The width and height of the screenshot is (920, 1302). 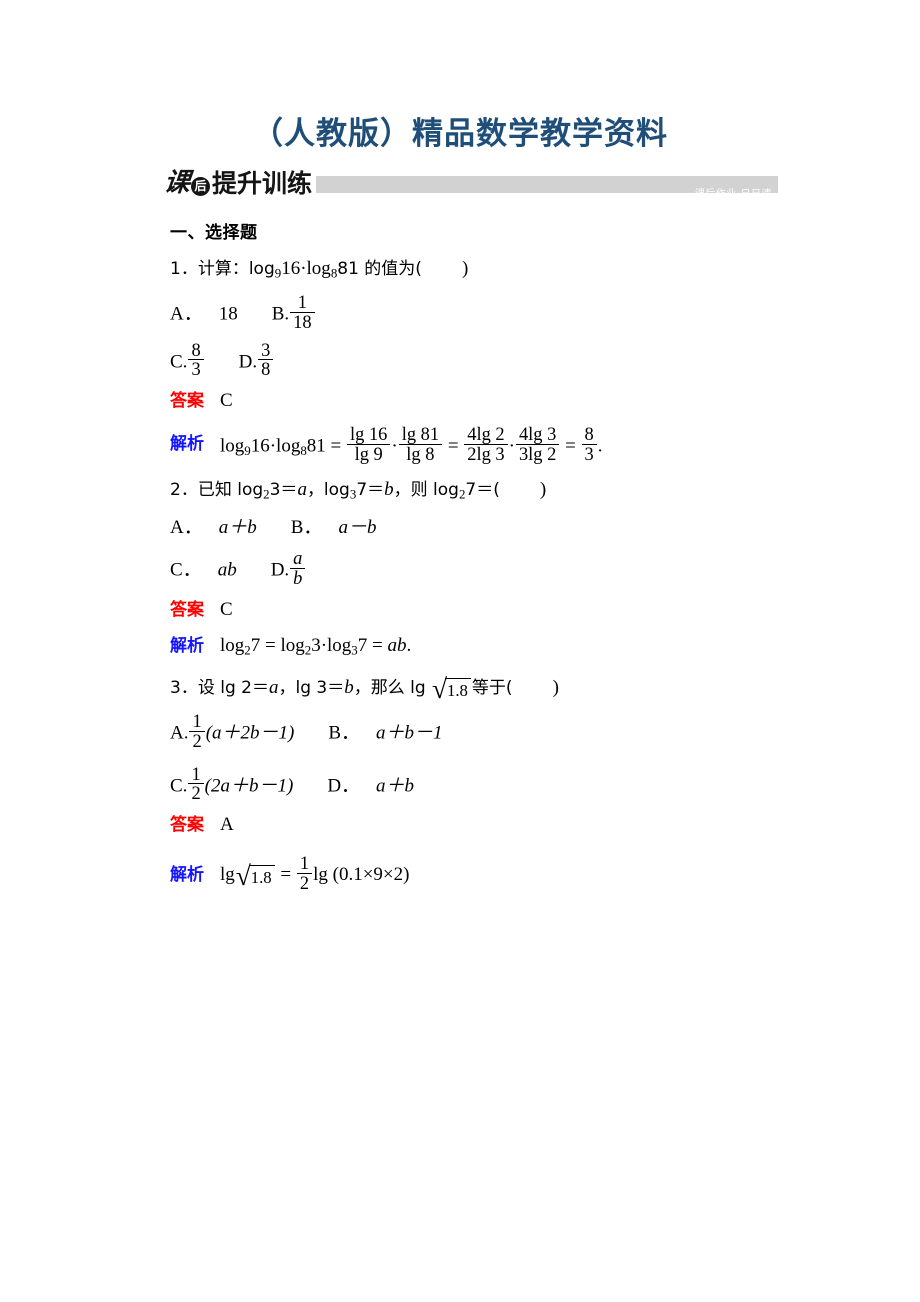 I want to click on option-2-a-label: A．, so click(x=186, y=527).